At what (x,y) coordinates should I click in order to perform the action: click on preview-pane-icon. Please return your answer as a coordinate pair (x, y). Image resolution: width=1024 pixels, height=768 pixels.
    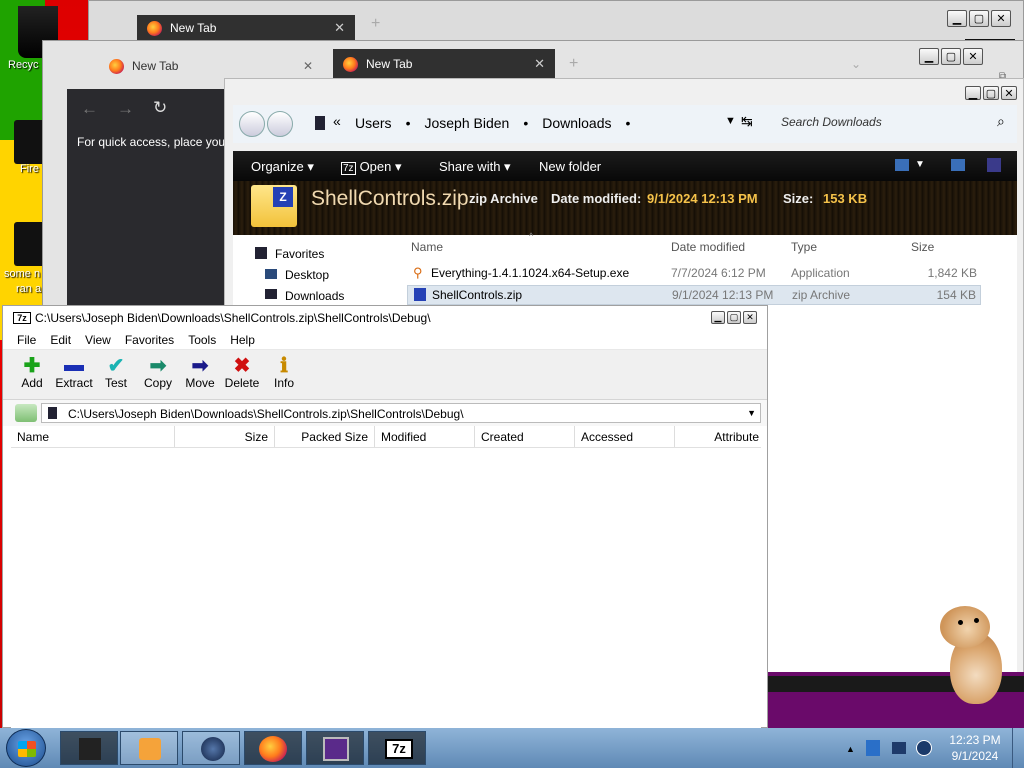
    Looking at the image, I should click on (958, 165).